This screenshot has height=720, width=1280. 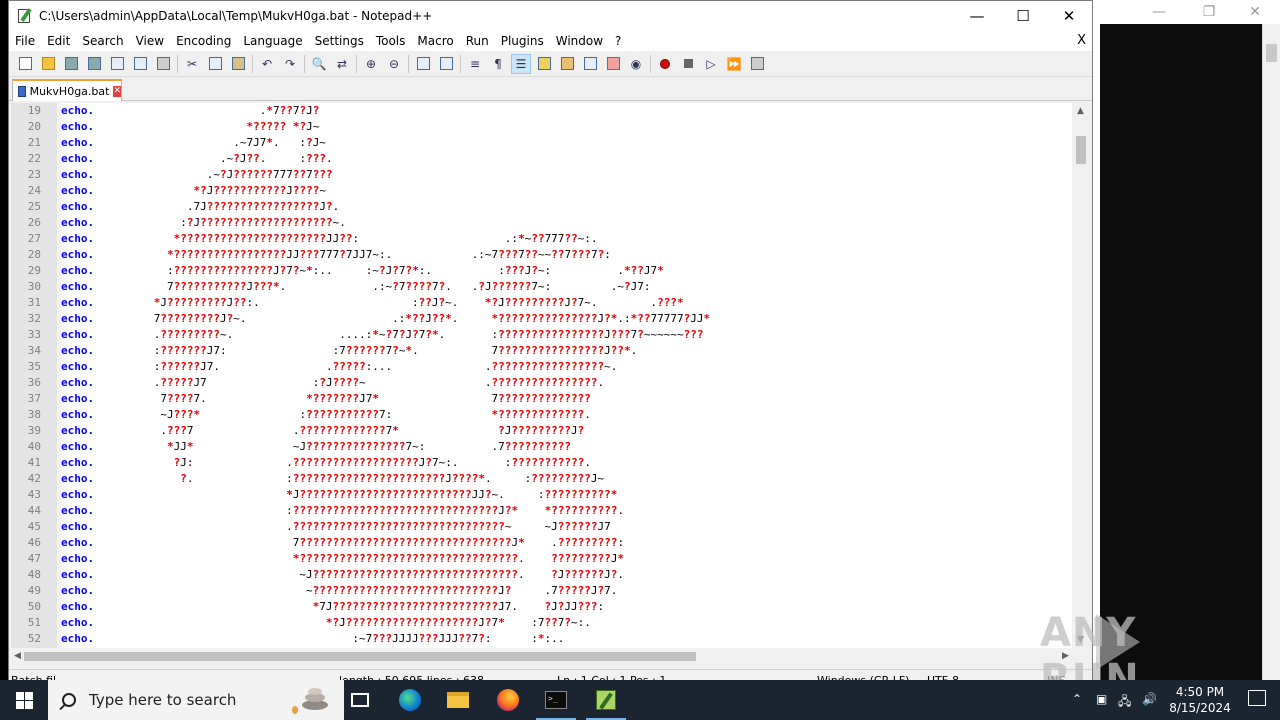 I want to click on bg-restore-button: ❐, so click(x=1209, y=12).